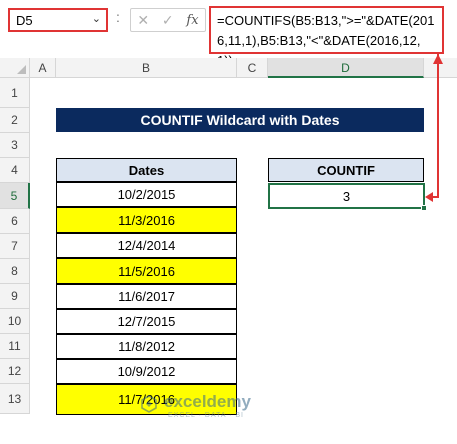 The image size is (457, 444). Describe the element at coordinates (434, 128) in the screenshot. I see `annotation-arrow` at that location.